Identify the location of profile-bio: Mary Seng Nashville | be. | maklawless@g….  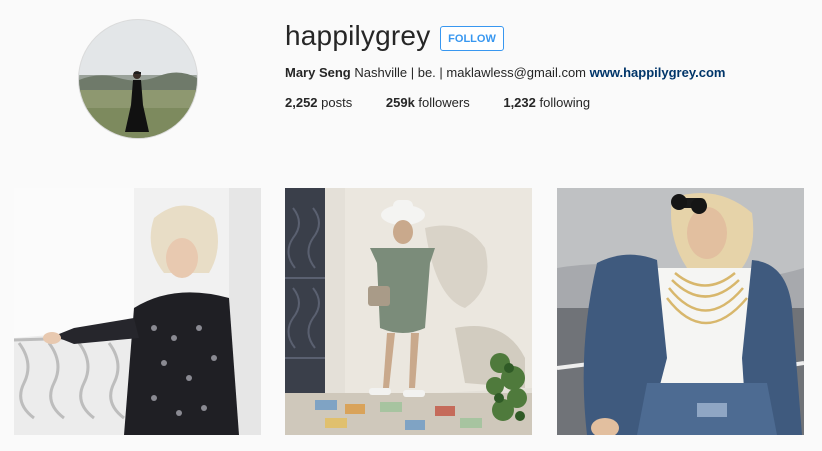
(505, 72).